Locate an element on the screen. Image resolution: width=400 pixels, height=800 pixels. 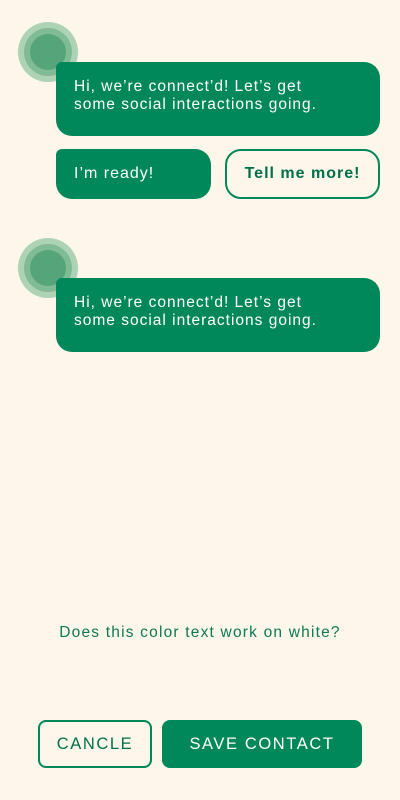
save-contact-button-label: SAVE CONTACT is located at coordinates (262, 743).